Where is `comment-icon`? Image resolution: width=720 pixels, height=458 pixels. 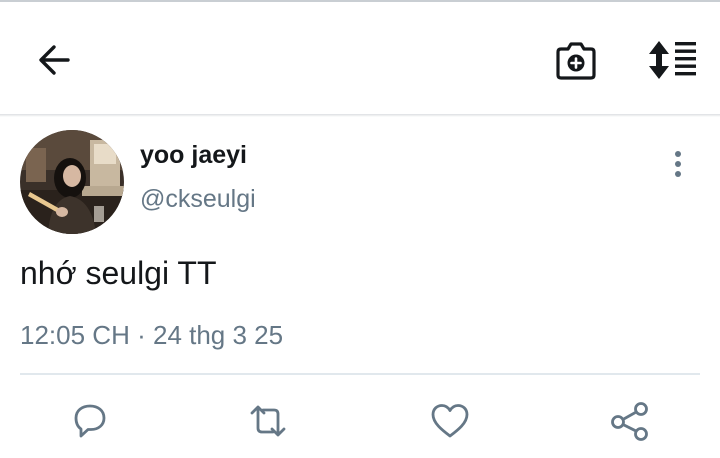
comment-icon is located at coordinates (90, 421).